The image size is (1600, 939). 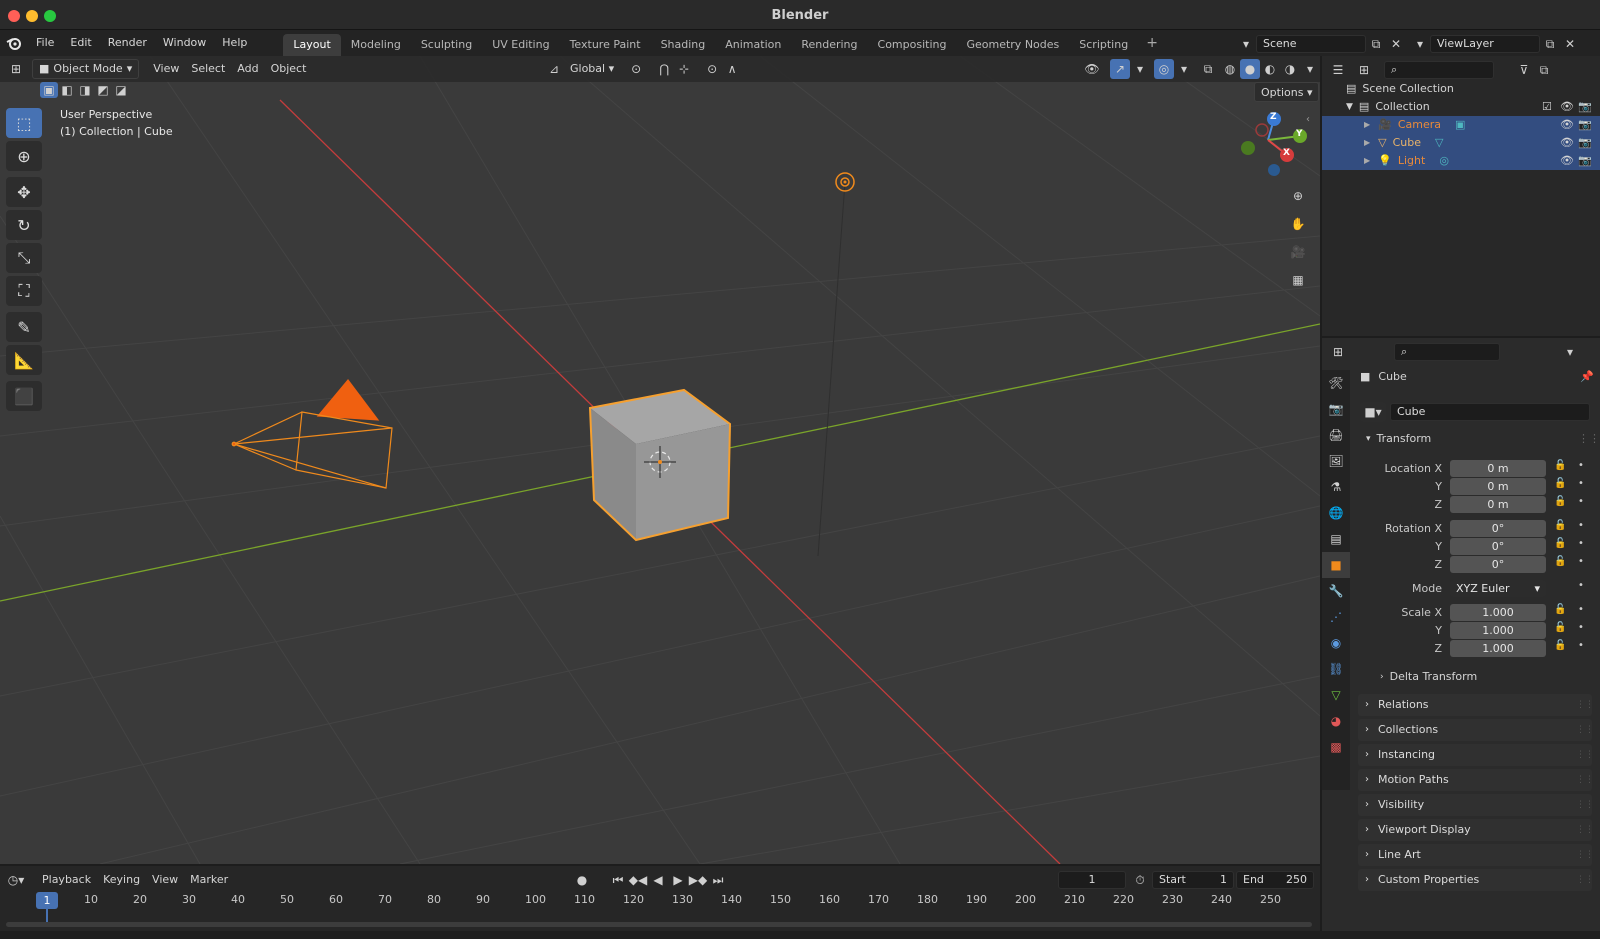 I want to click on delete-scene-icon: ✕, so click(x=1396, y=44).